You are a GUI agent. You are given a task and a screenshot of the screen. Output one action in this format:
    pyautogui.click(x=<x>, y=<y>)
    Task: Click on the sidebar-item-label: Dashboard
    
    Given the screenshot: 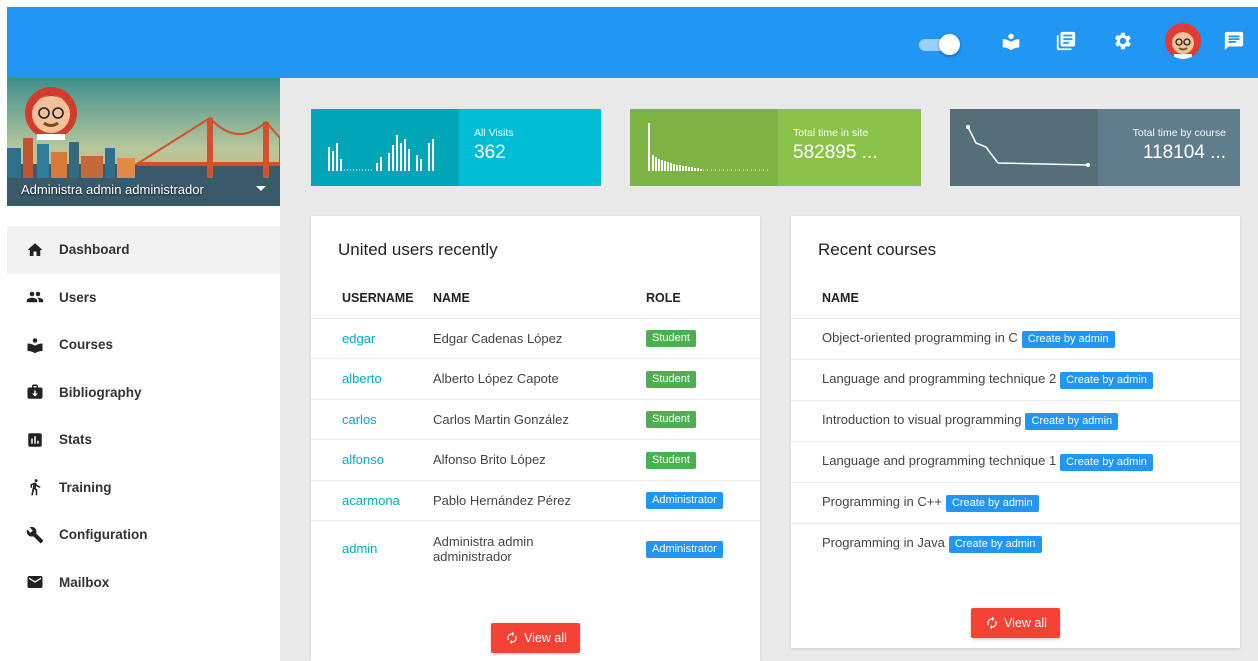 What is the action you would take?
    pyautogui.click(x=94, y=250)
    